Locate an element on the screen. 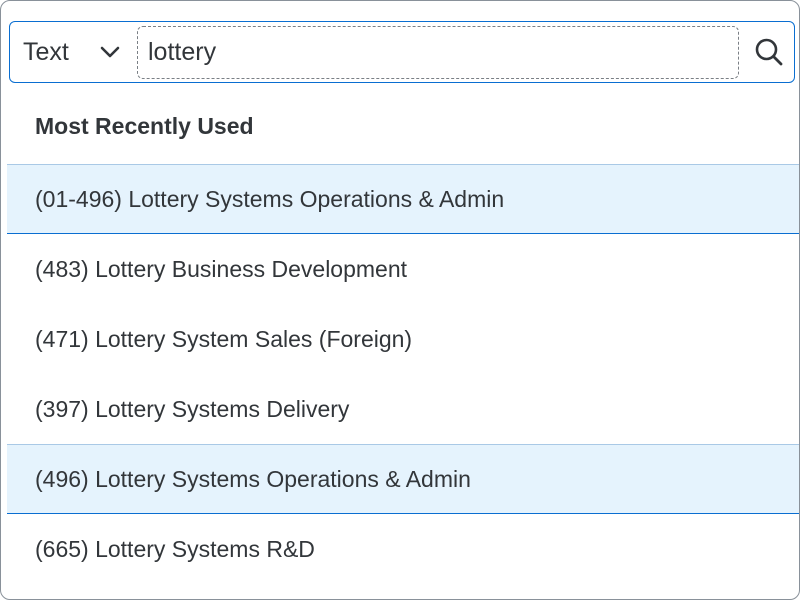 Image resolution: width=802 pixels, height=603 pixels. chevron-down-icon is located at coordinates (110, 52).